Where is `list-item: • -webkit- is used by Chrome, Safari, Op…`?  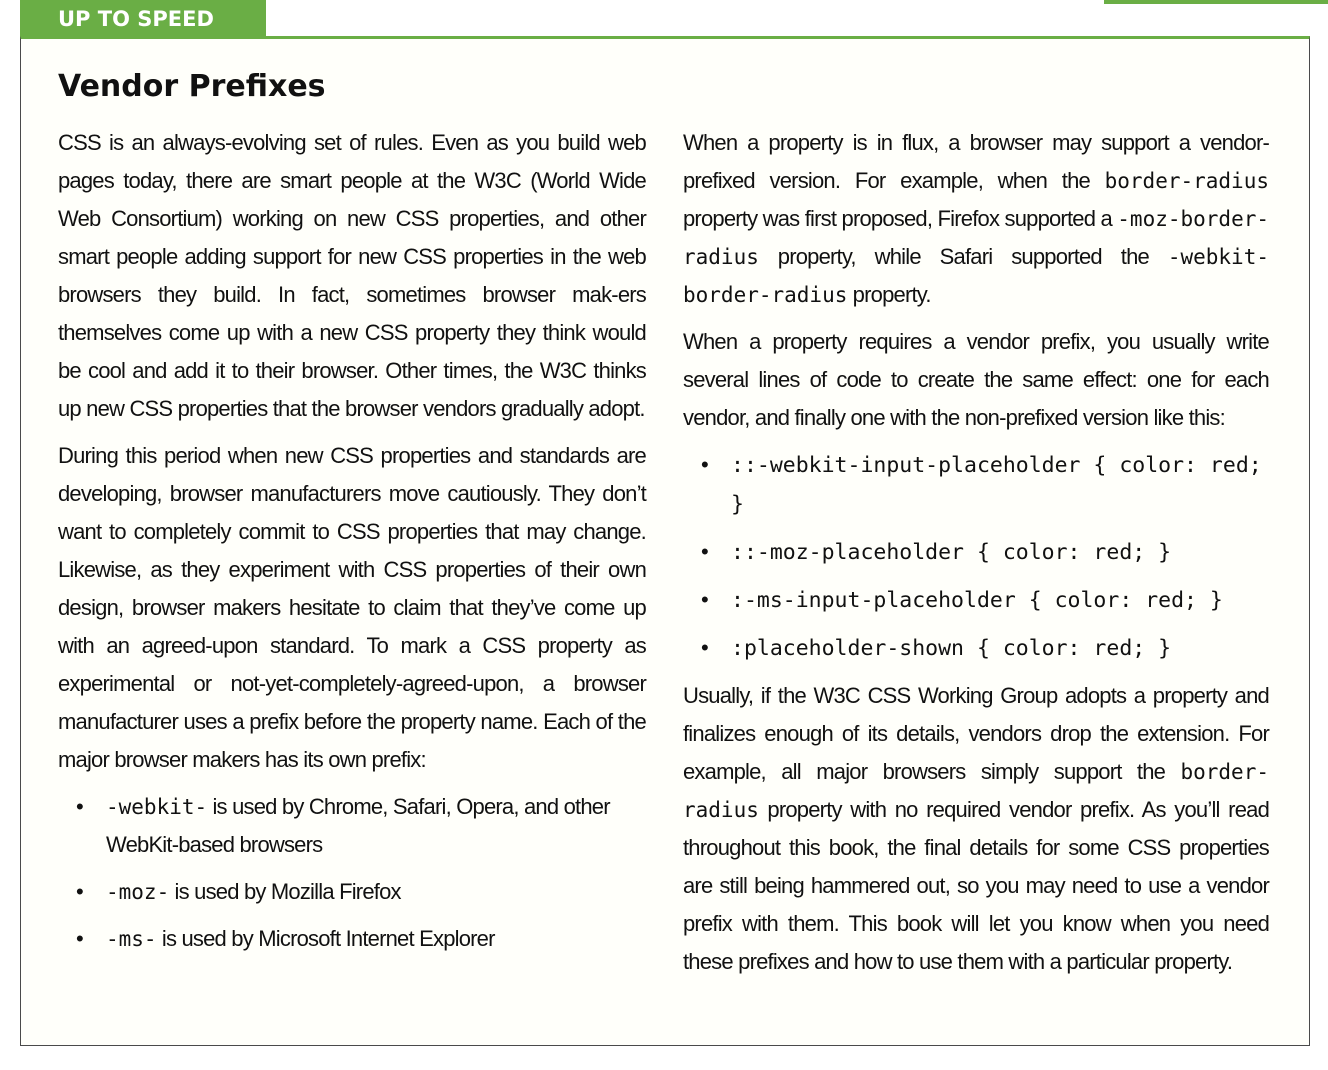
list-item: • -webkit- is used by Chrome, Safari, Op… is located at coordinates (352, 826).